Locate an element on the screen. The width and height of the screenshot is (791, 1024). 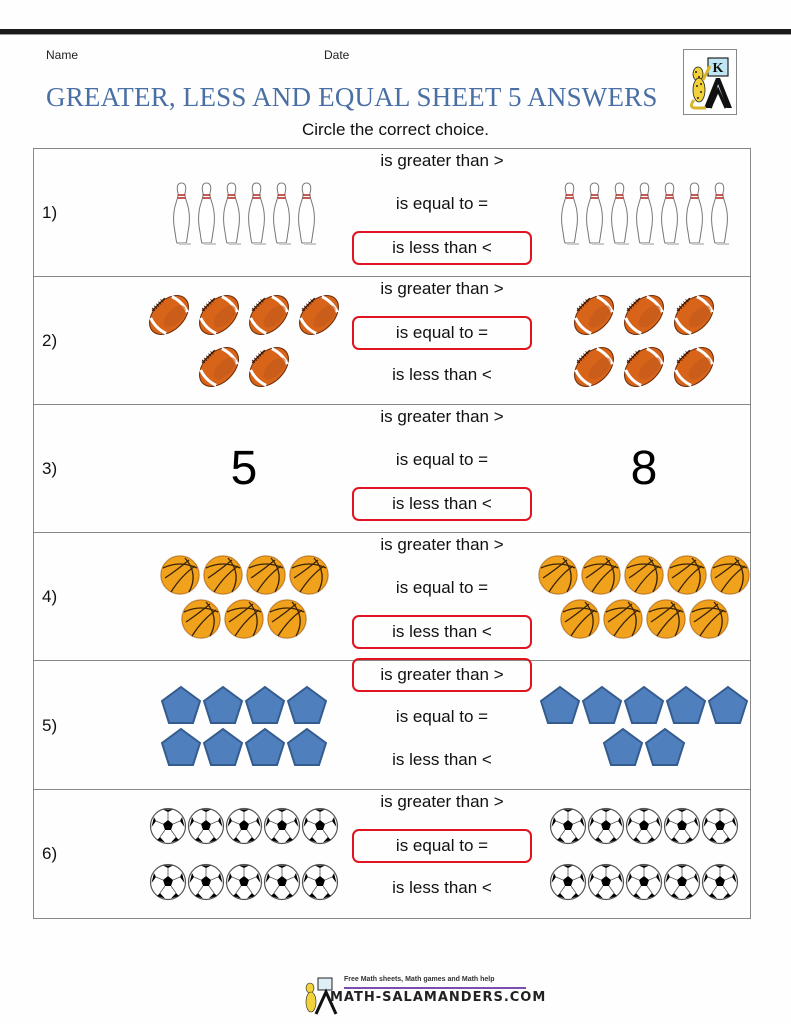
left-group: 5 is located at coordinates (244, 468).